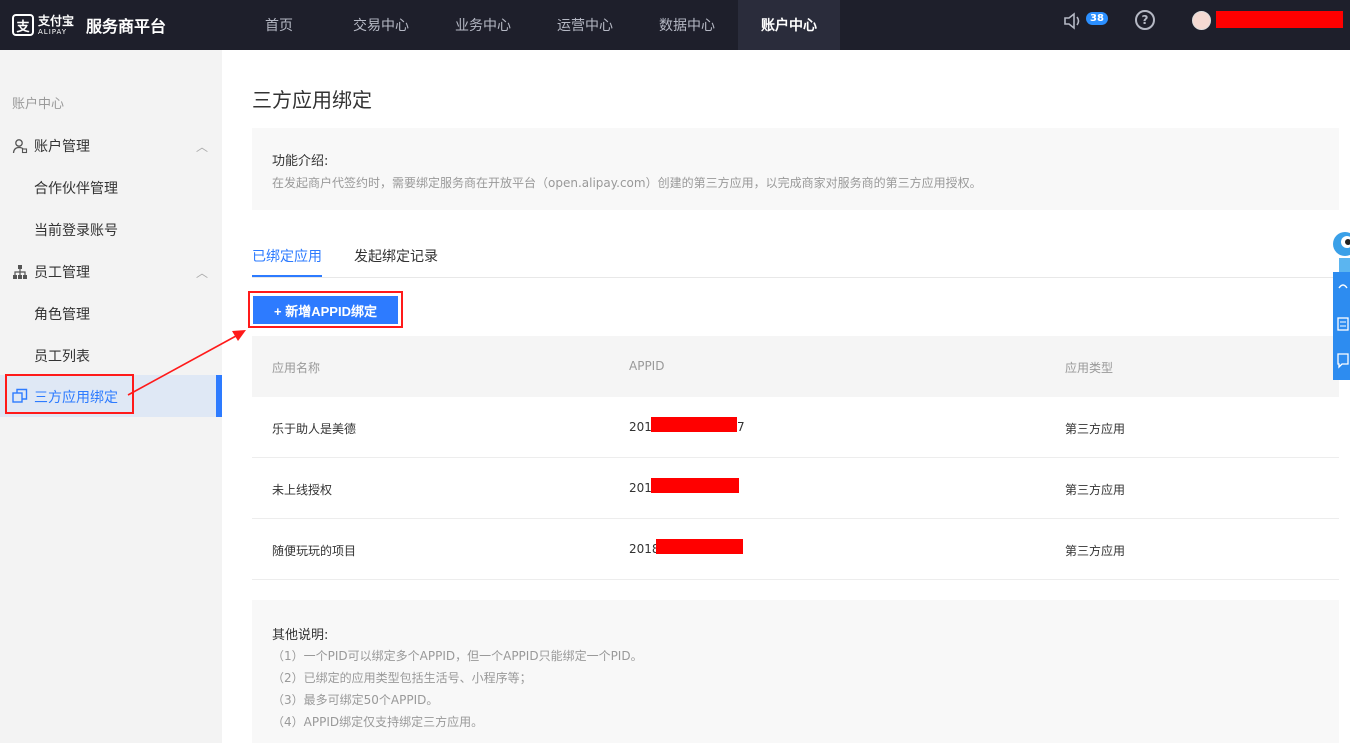 The width and height of the screenshot is (1350, 743). I want to click on sidebar-section-title: 账户中心, so click(38, 104).